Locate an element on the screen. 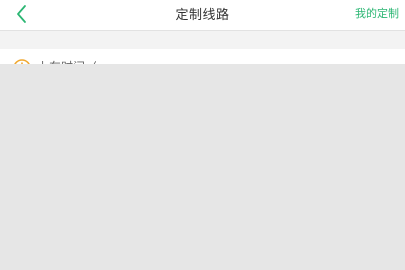 The image size is (405, 270). page-title: 定制线路 is located at coordinates (202, 15).